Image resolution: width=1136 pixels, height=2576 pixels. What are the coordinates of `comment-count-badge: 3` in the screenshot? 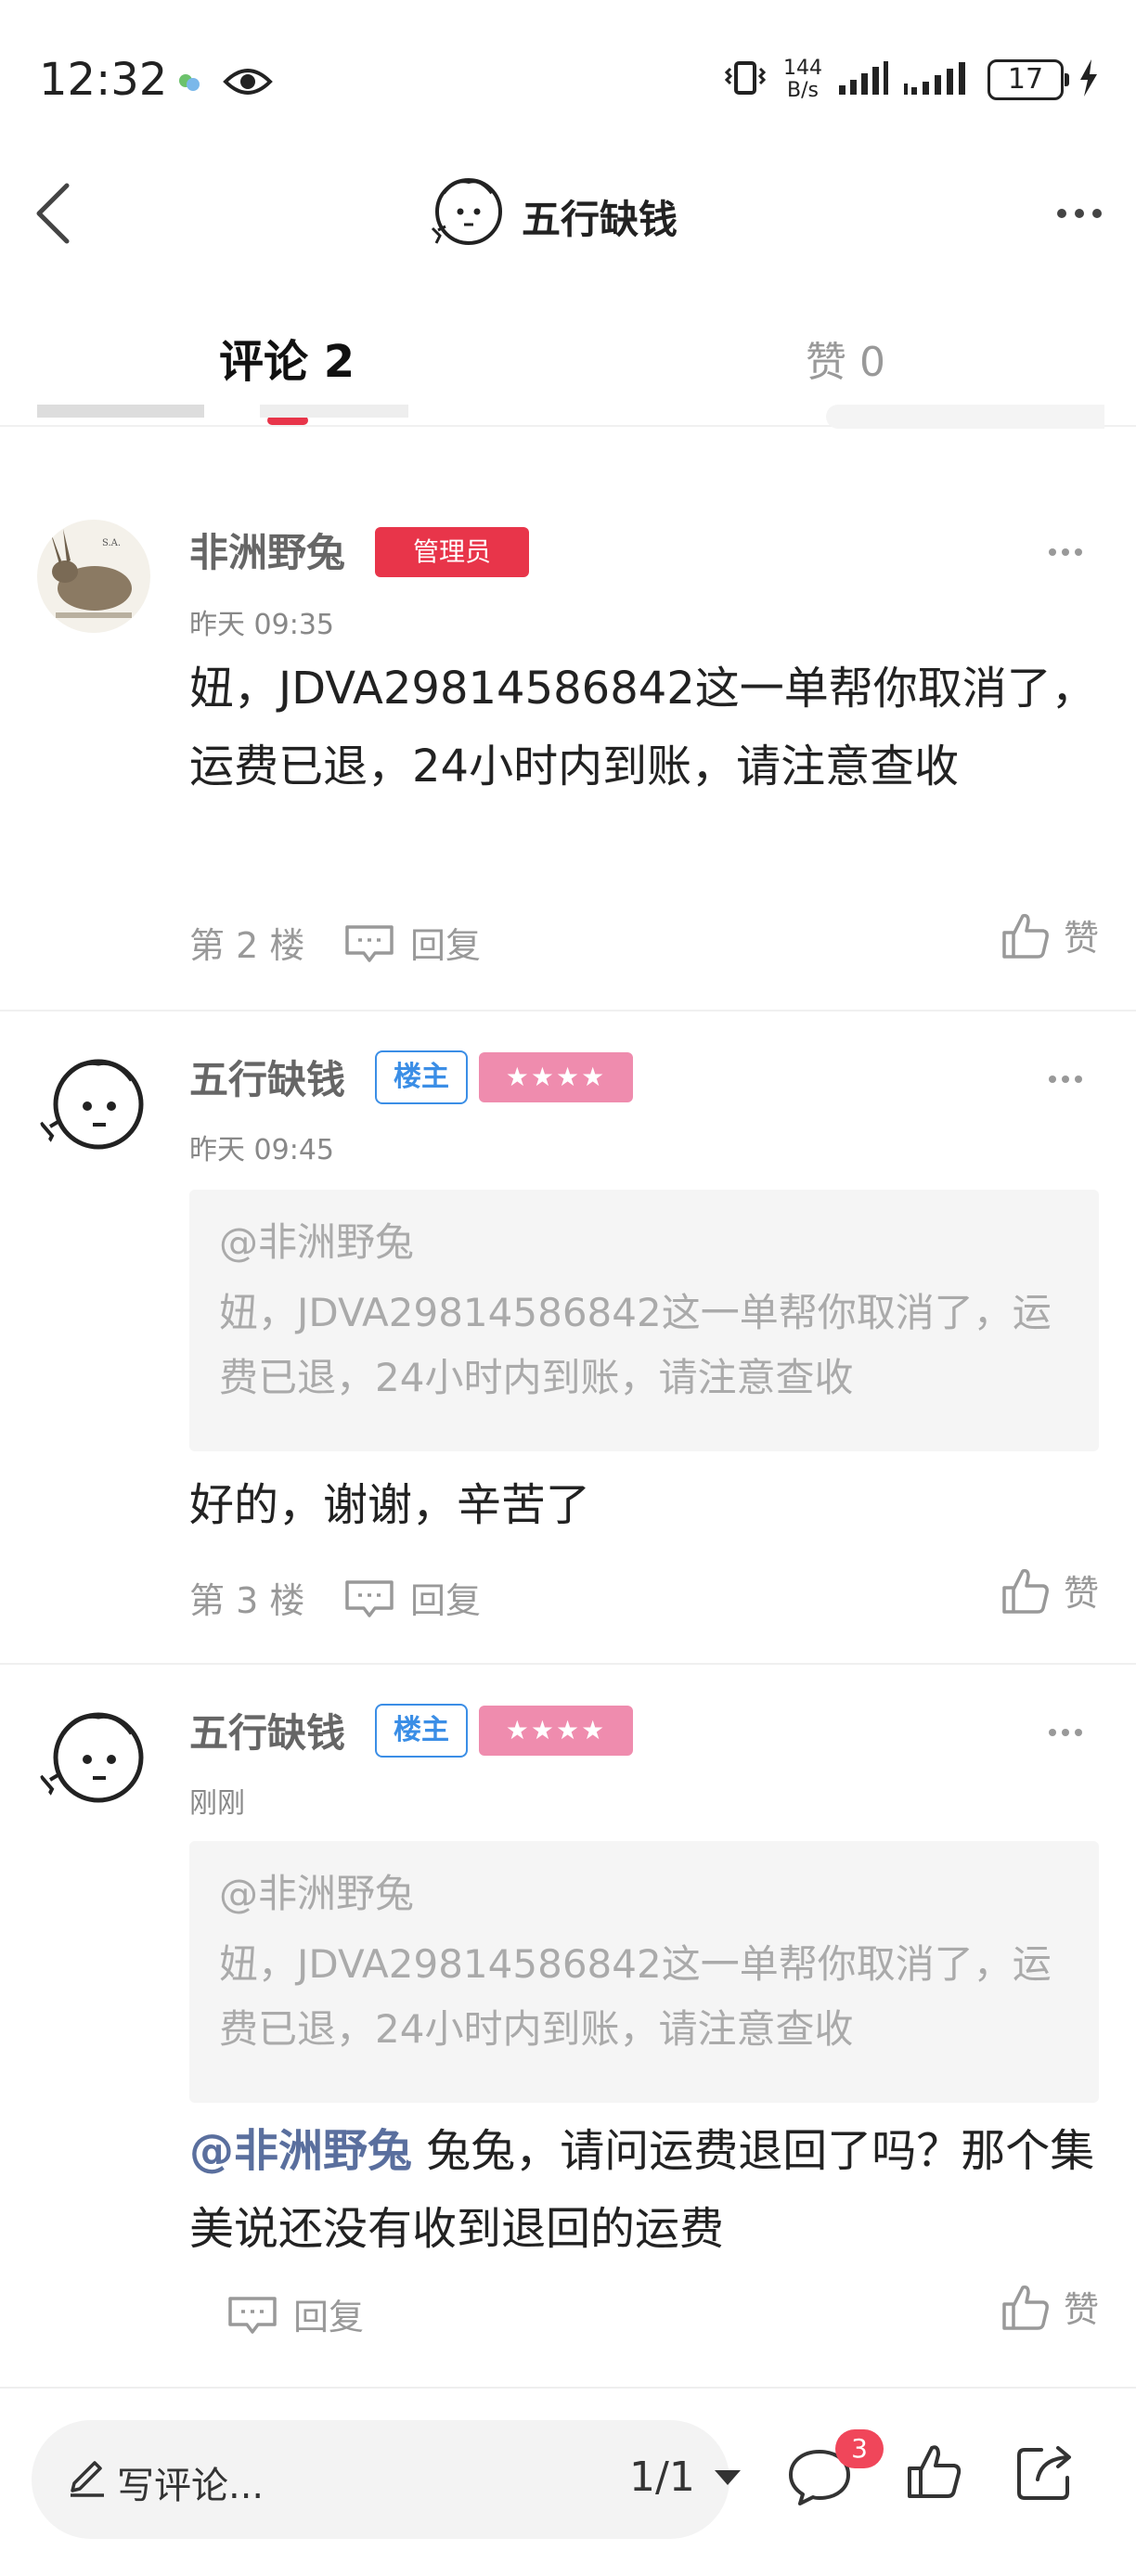 It's located at (859, 2448).